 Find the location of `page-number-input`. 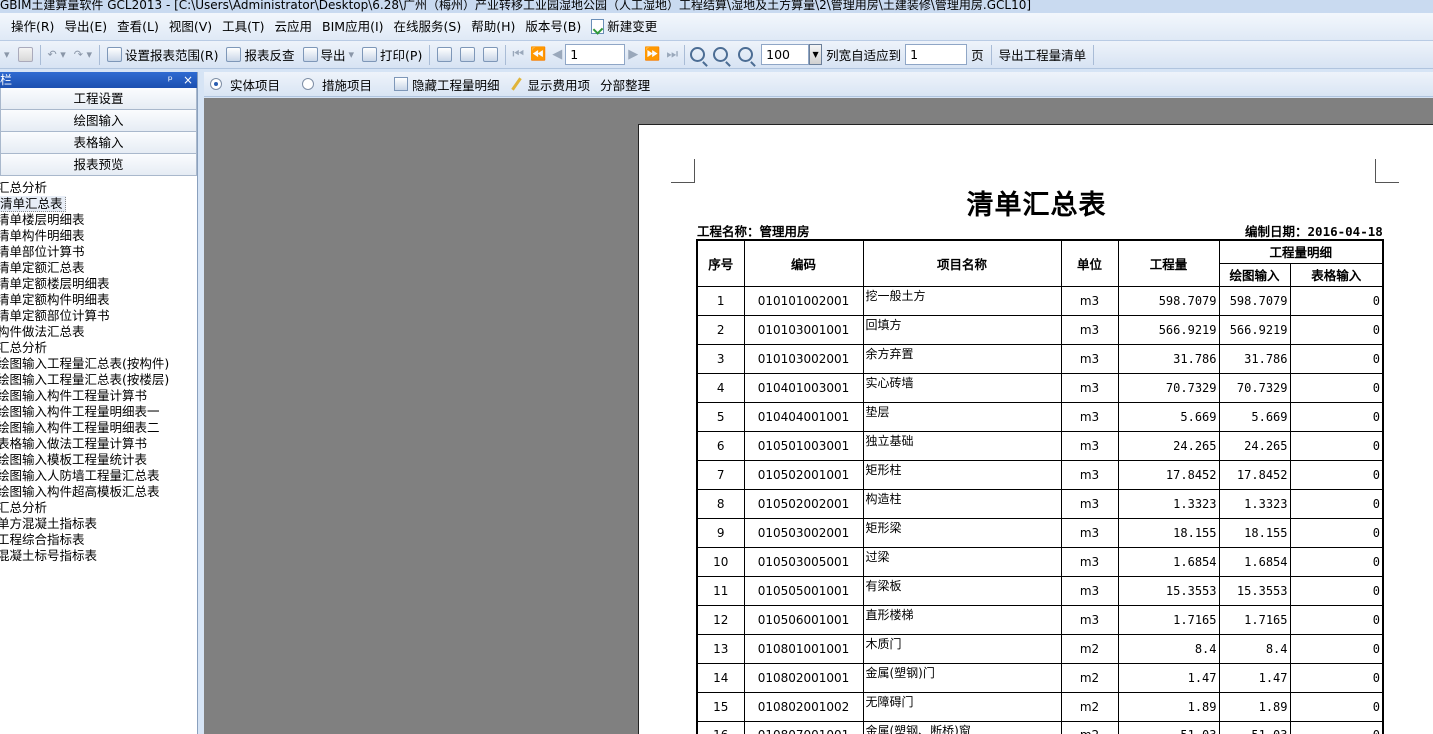

page-number-input is located at coordinates (595, 54).